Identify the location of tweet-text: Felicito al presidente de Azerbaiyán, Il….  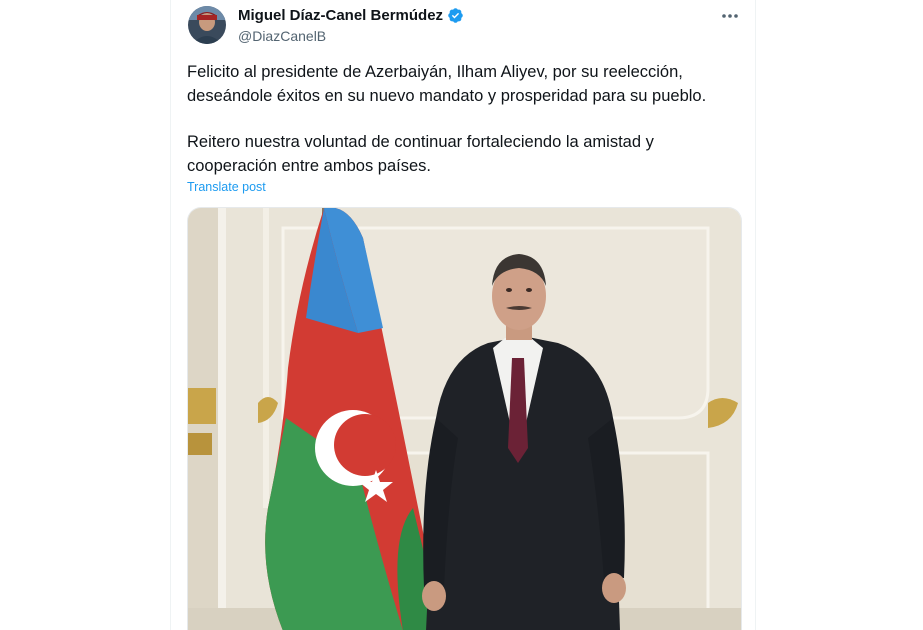
(461, 130).